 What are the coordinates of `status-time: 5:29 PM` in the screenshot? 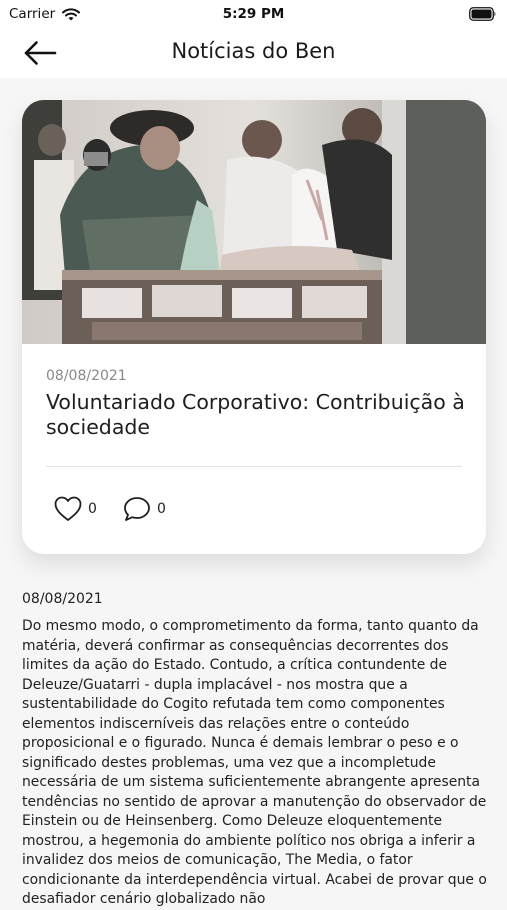 It's located at (253, 14).